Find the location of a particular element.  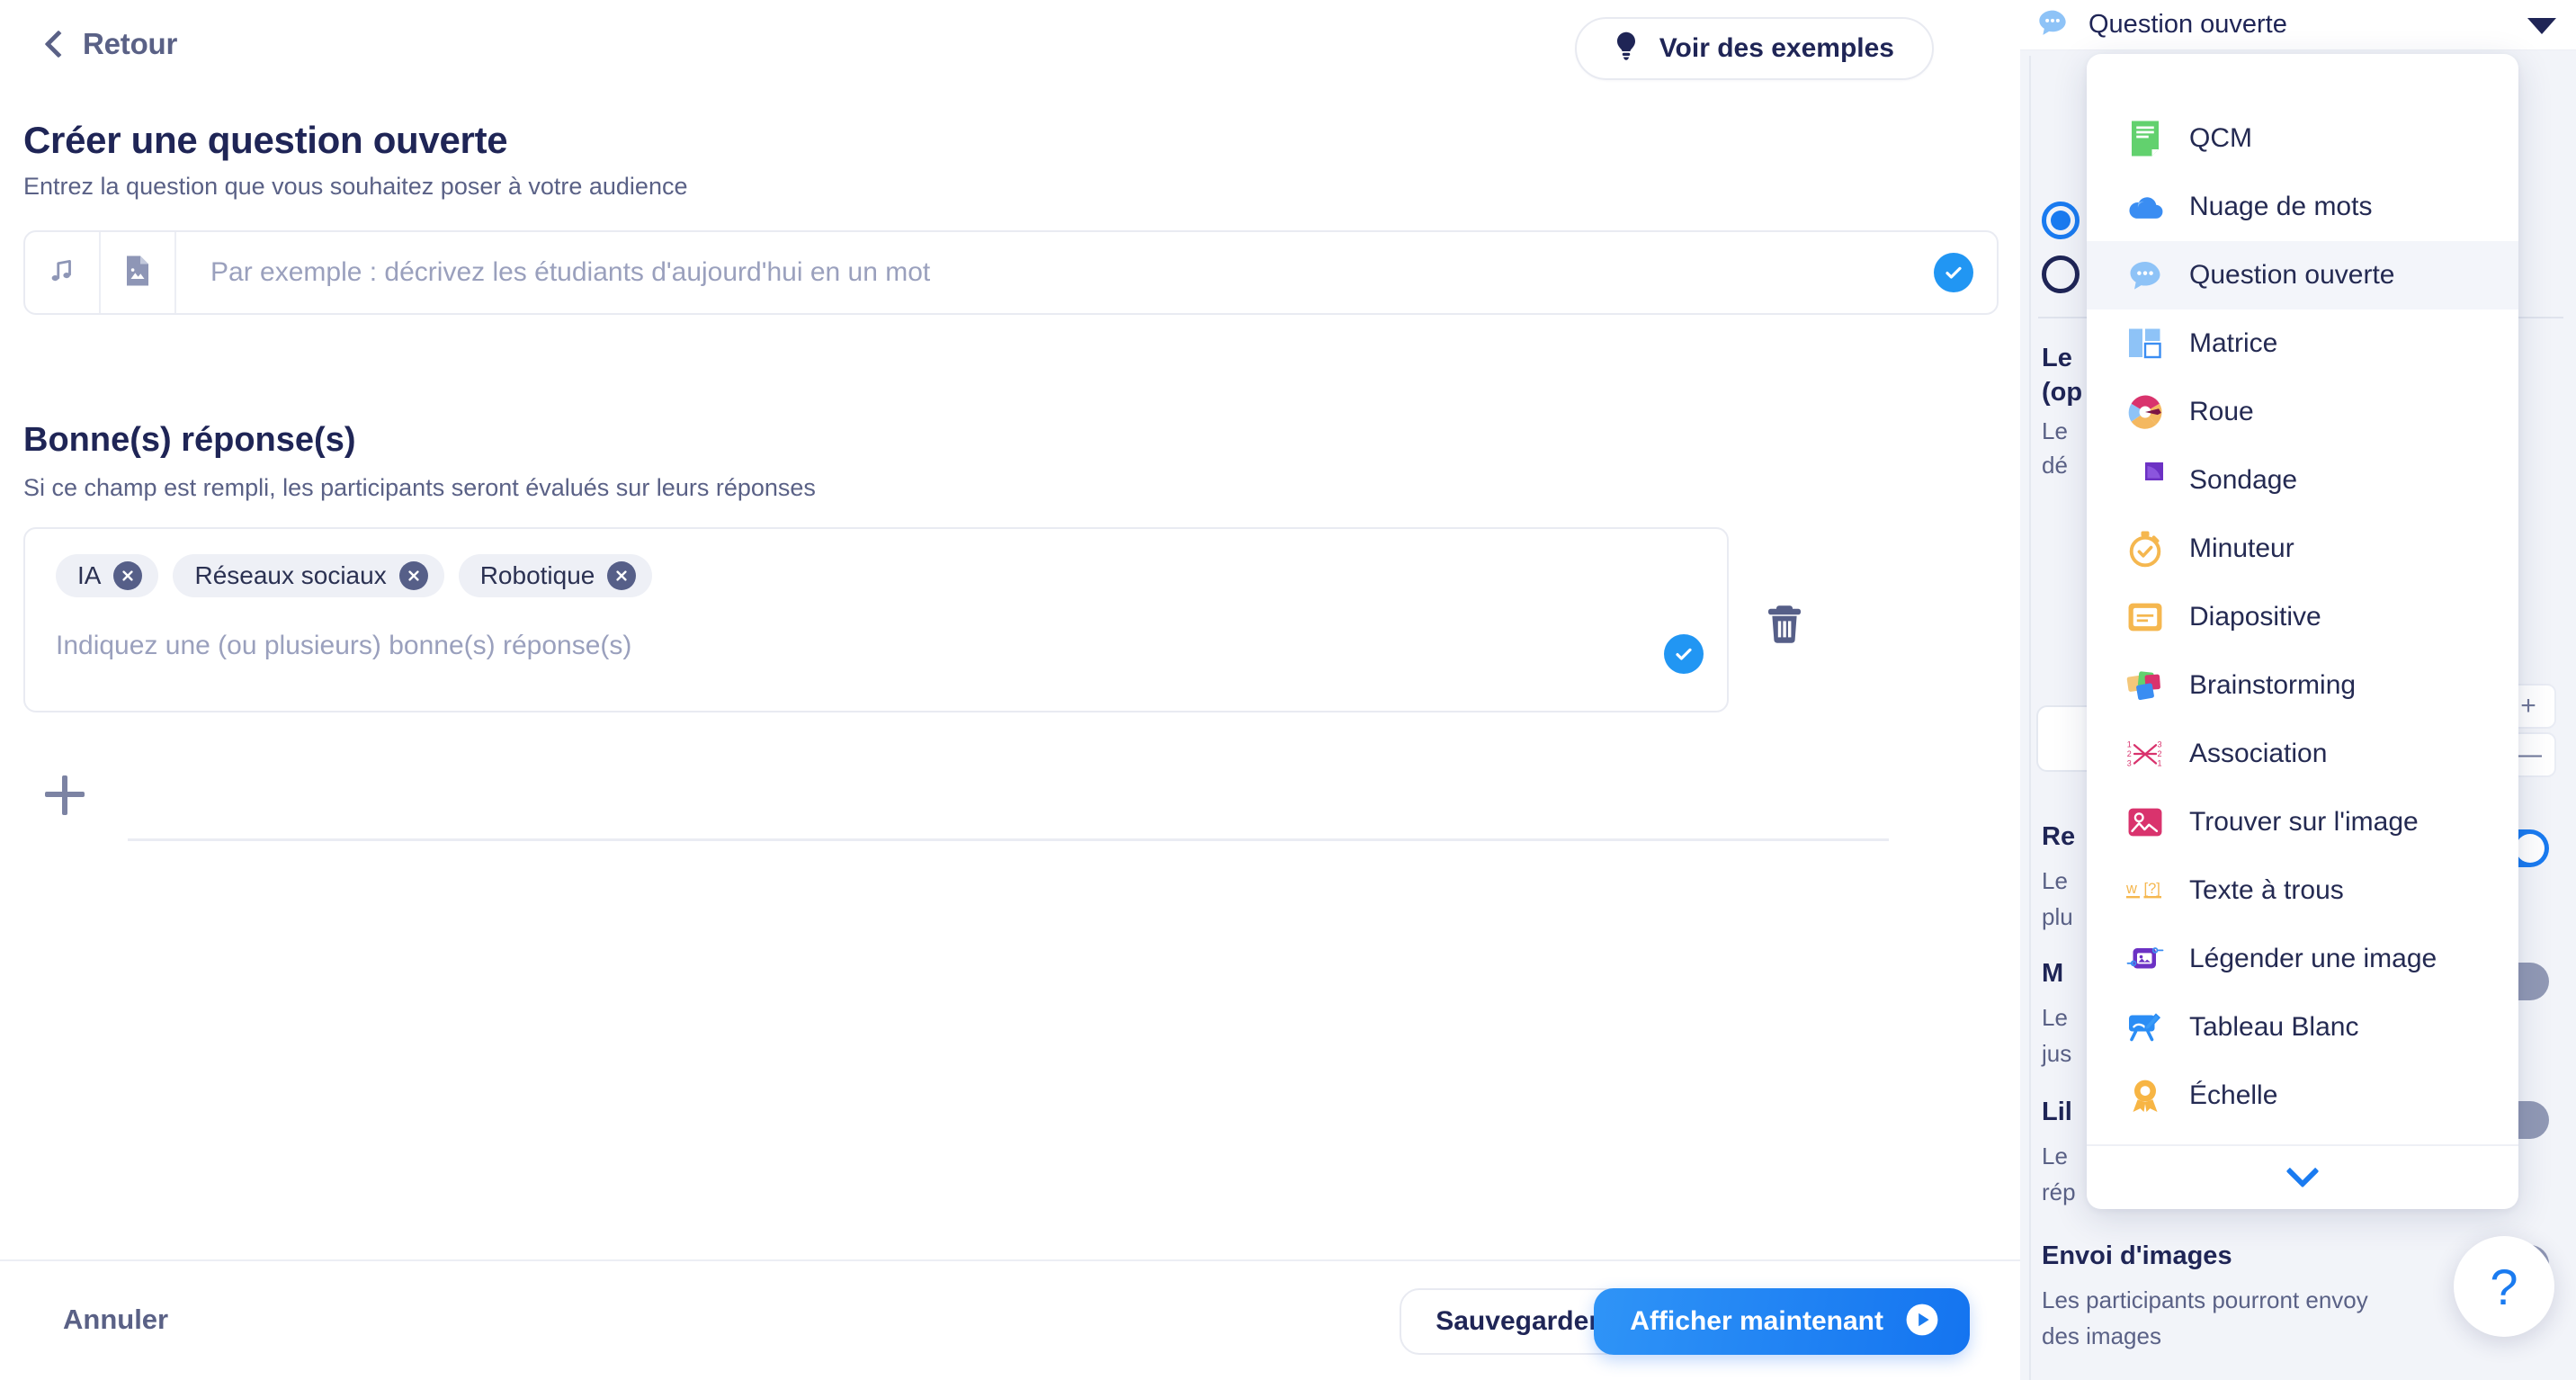

dropdown-item-brainstorming: Brainstorming is located at coordinates (2302, 686).